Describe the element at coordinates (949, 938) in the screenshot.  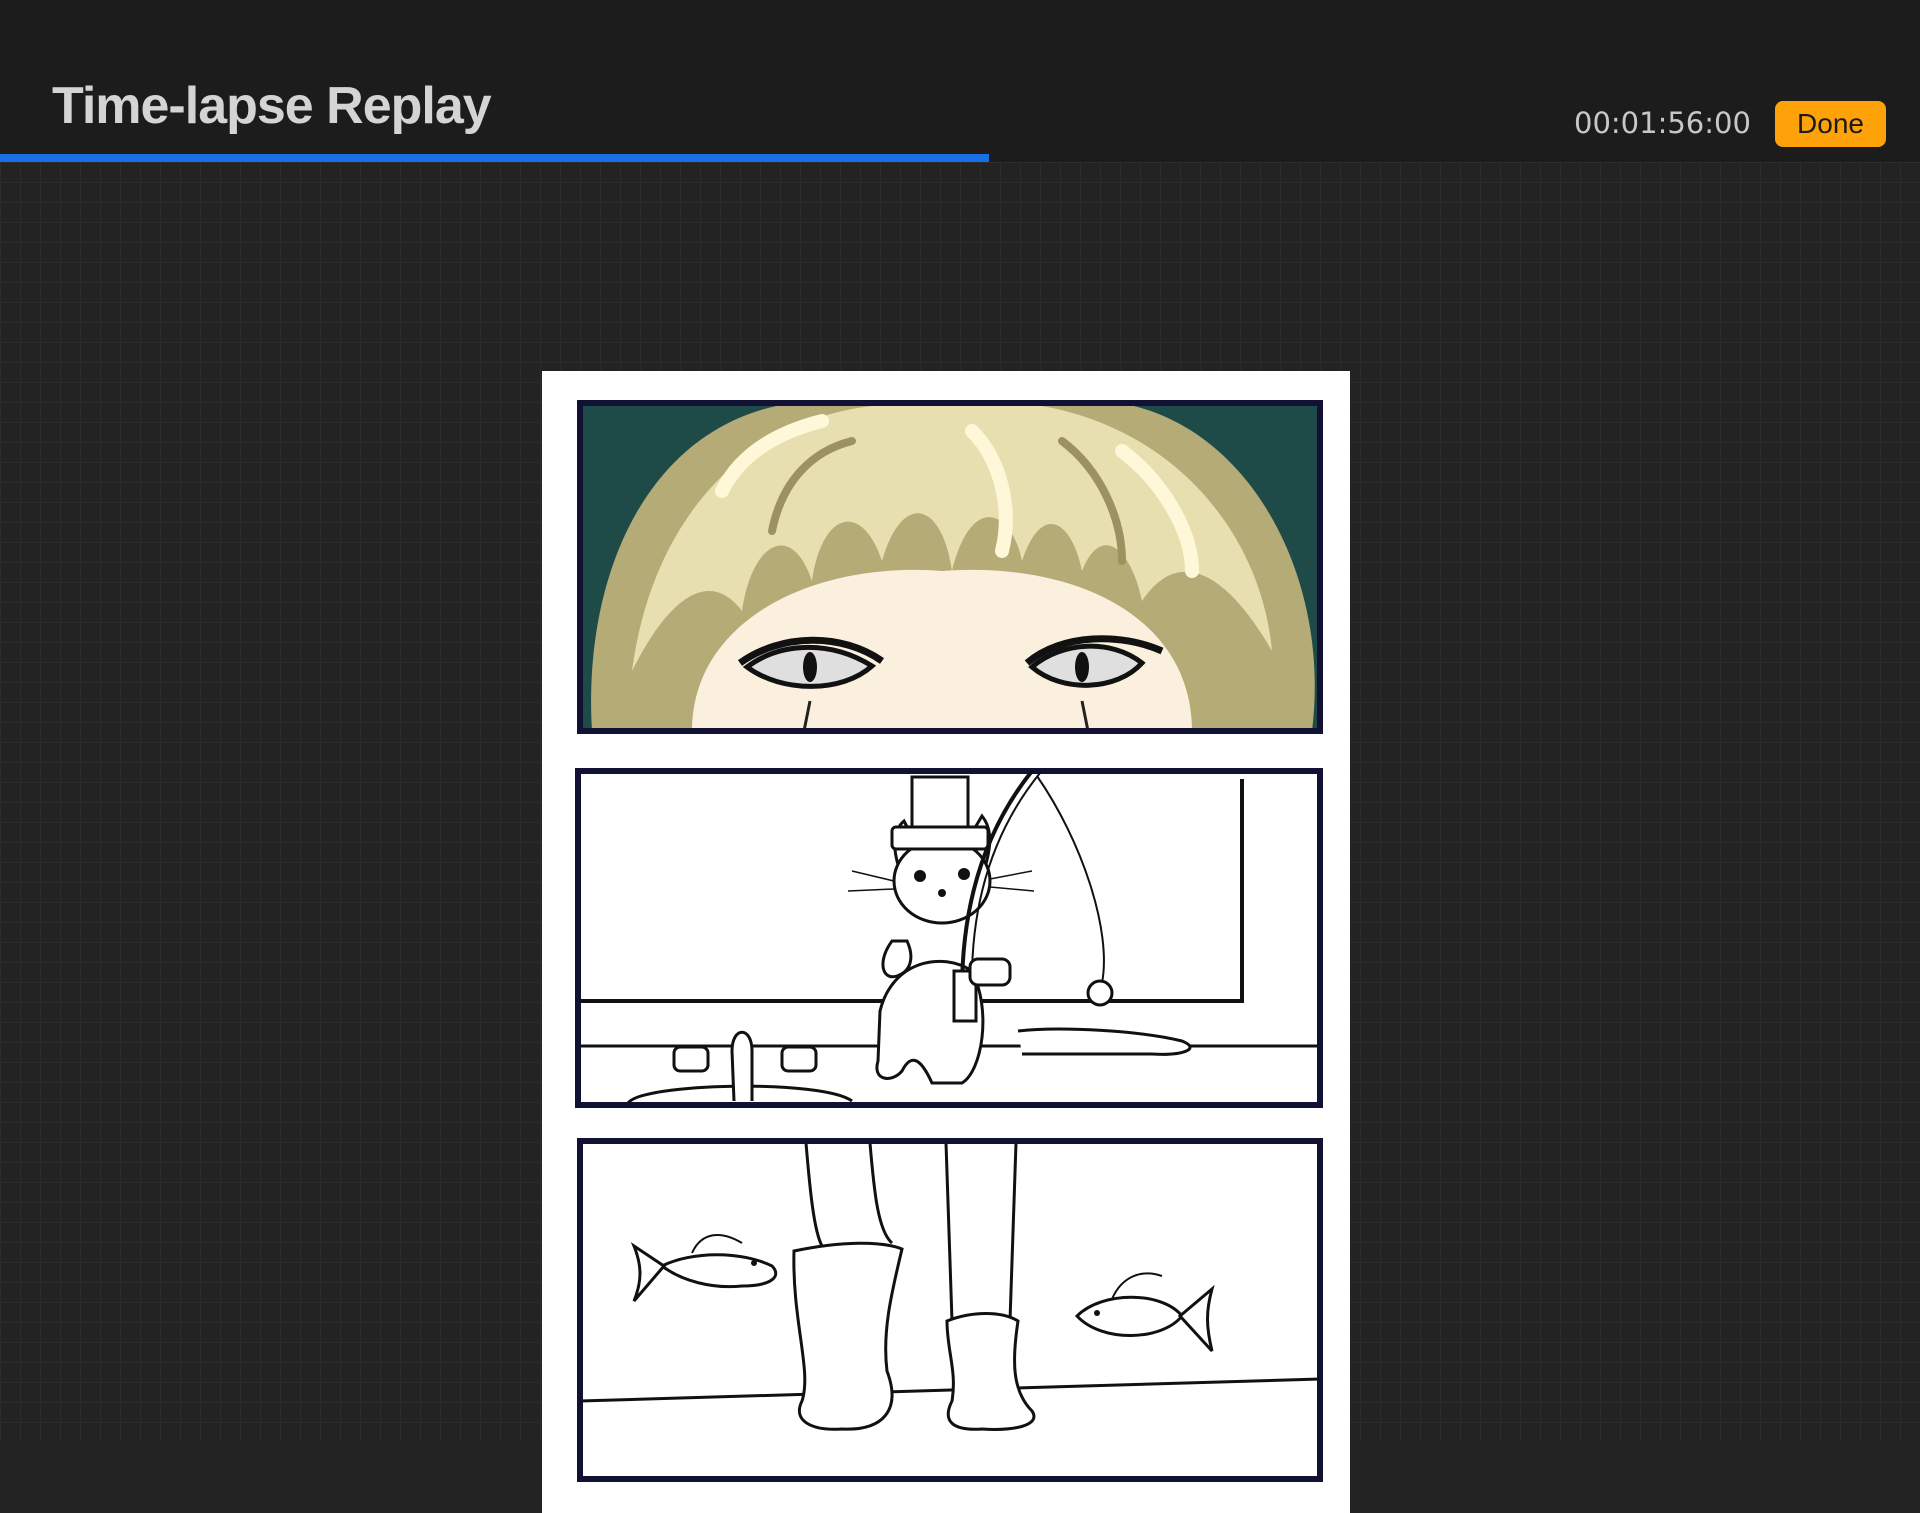
I see `panel-2-cat-fishing` at that location.